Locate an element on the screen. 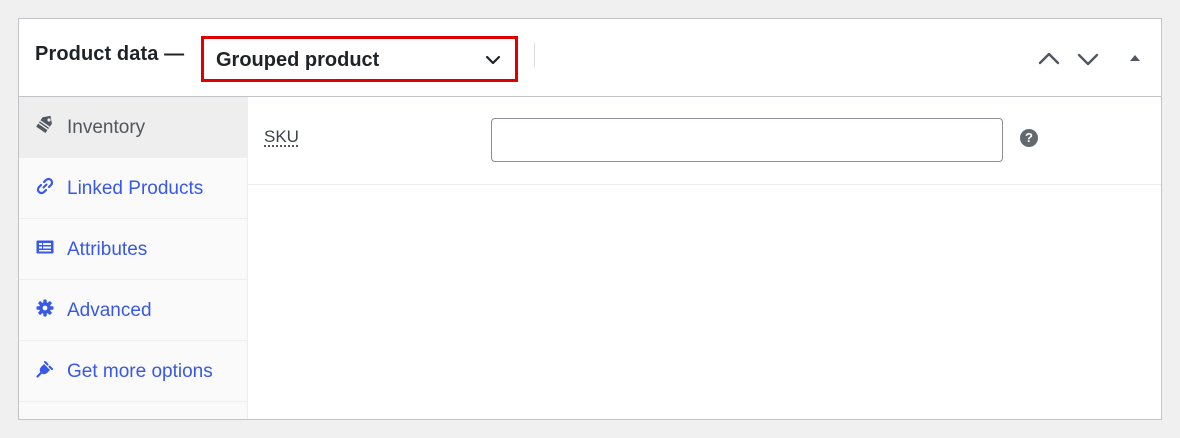 The width and height of the screenshot is (1180, 438). tab-get-more-options: Get more options is located at coordinates (133, 371).